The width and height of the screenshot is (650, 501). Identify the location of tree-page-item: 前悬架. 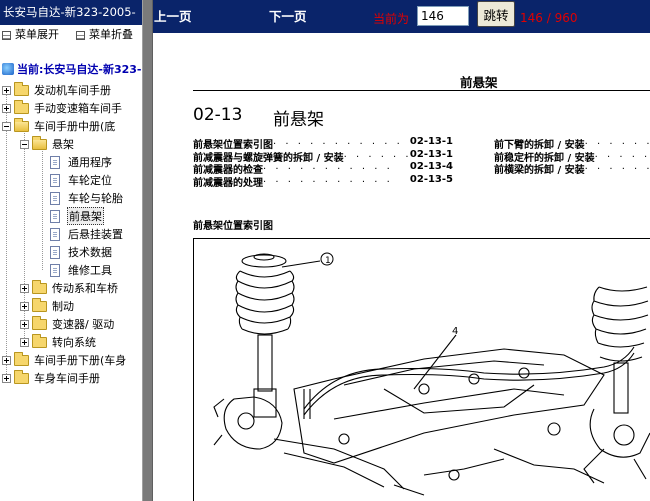
(71, 216).